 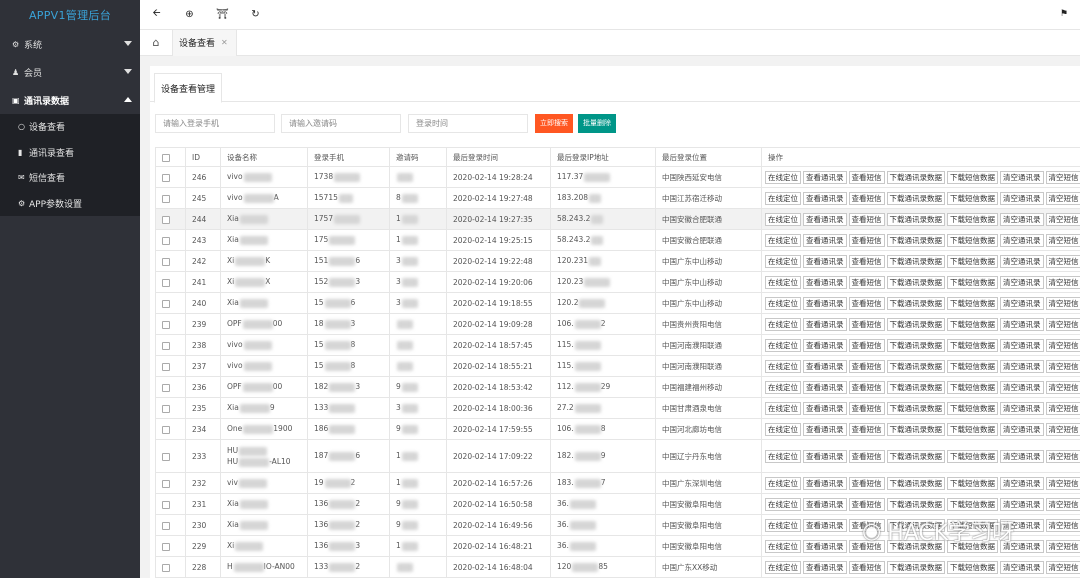 I want to click on sidebar-item-members: ♟ 会员, so click(x=70, y=72).